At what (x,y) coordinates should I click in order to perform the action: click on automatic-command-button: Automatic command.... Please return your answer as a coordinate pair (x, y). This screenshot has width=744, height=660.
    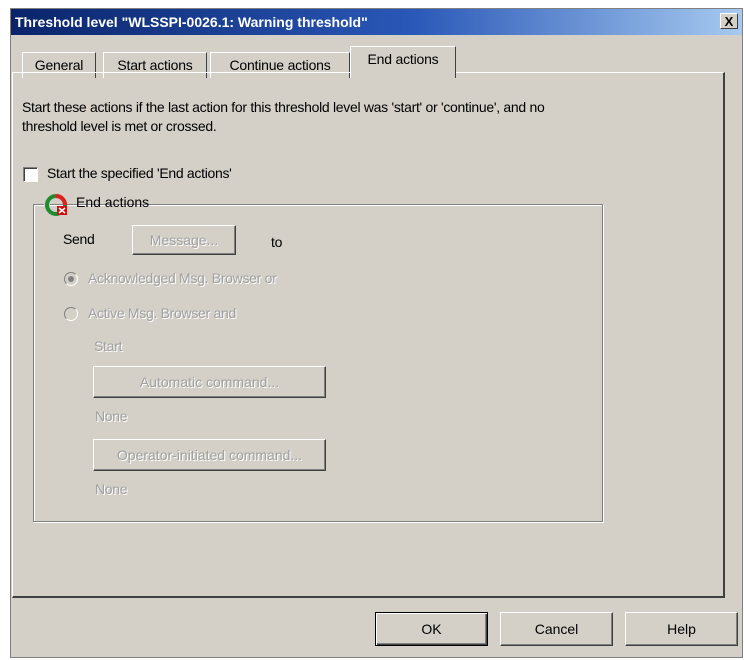
    Looking at the image, I should click on (209, 382).